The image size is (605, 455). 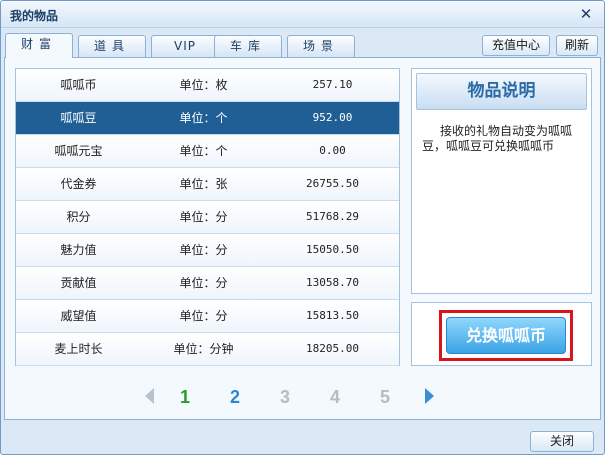 What do you see at coordinates (429, 396) in the screenshot?
I see `next-page-arrow-icon` at bounding box center [429, 396].